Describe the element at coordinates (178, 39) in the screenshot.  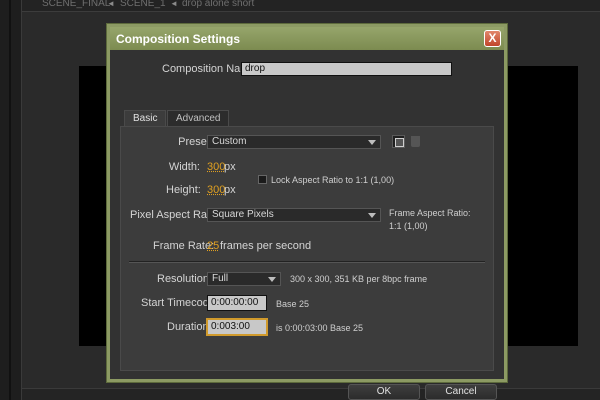
I see `dialog-title: Composition Settings` at that location.